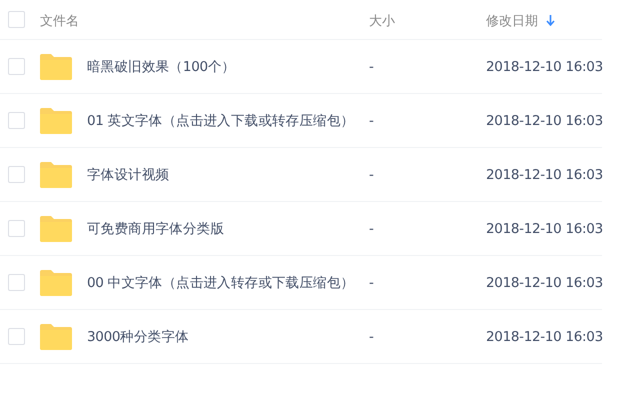  Describe the element at coordinates (228, 67) in the screenshot. I see `file-name: 暗黑破旧效果（100个）` at that location.